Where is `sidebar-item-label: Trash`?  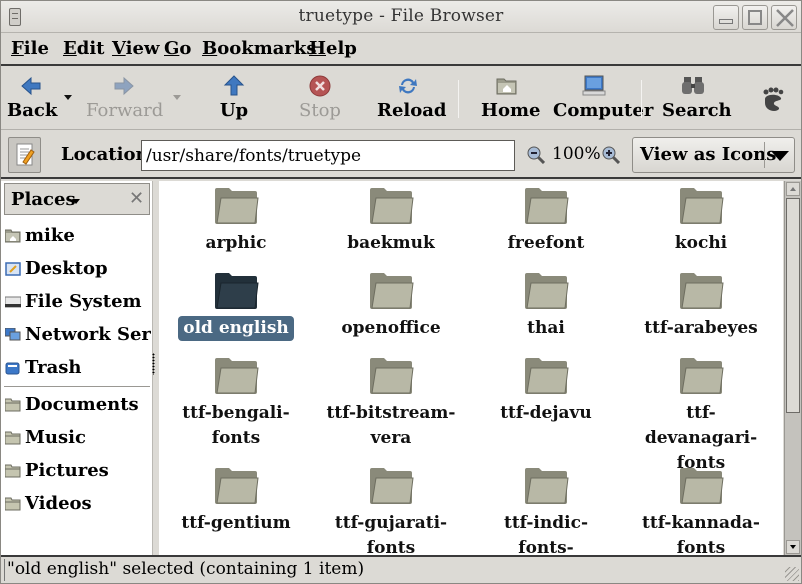 sidebar-item-label: Trash is located at coordinates (53, 367).